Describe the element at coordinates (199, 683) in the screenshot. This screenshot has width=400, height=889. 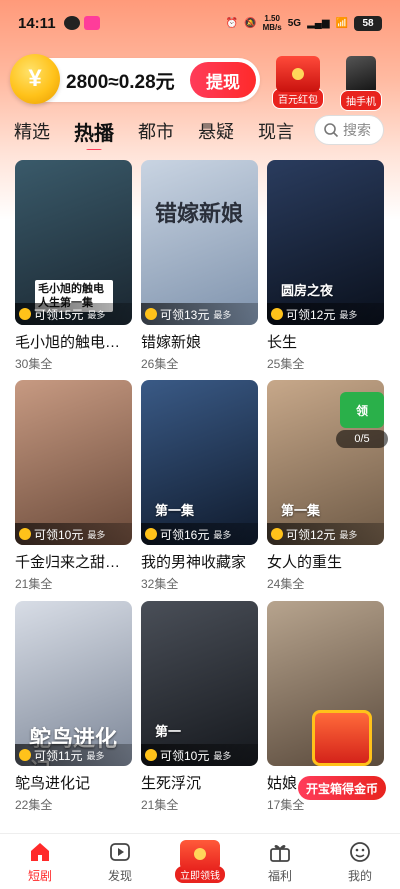
I see `drama-poster: 第一 可领10元 最多` at that location.